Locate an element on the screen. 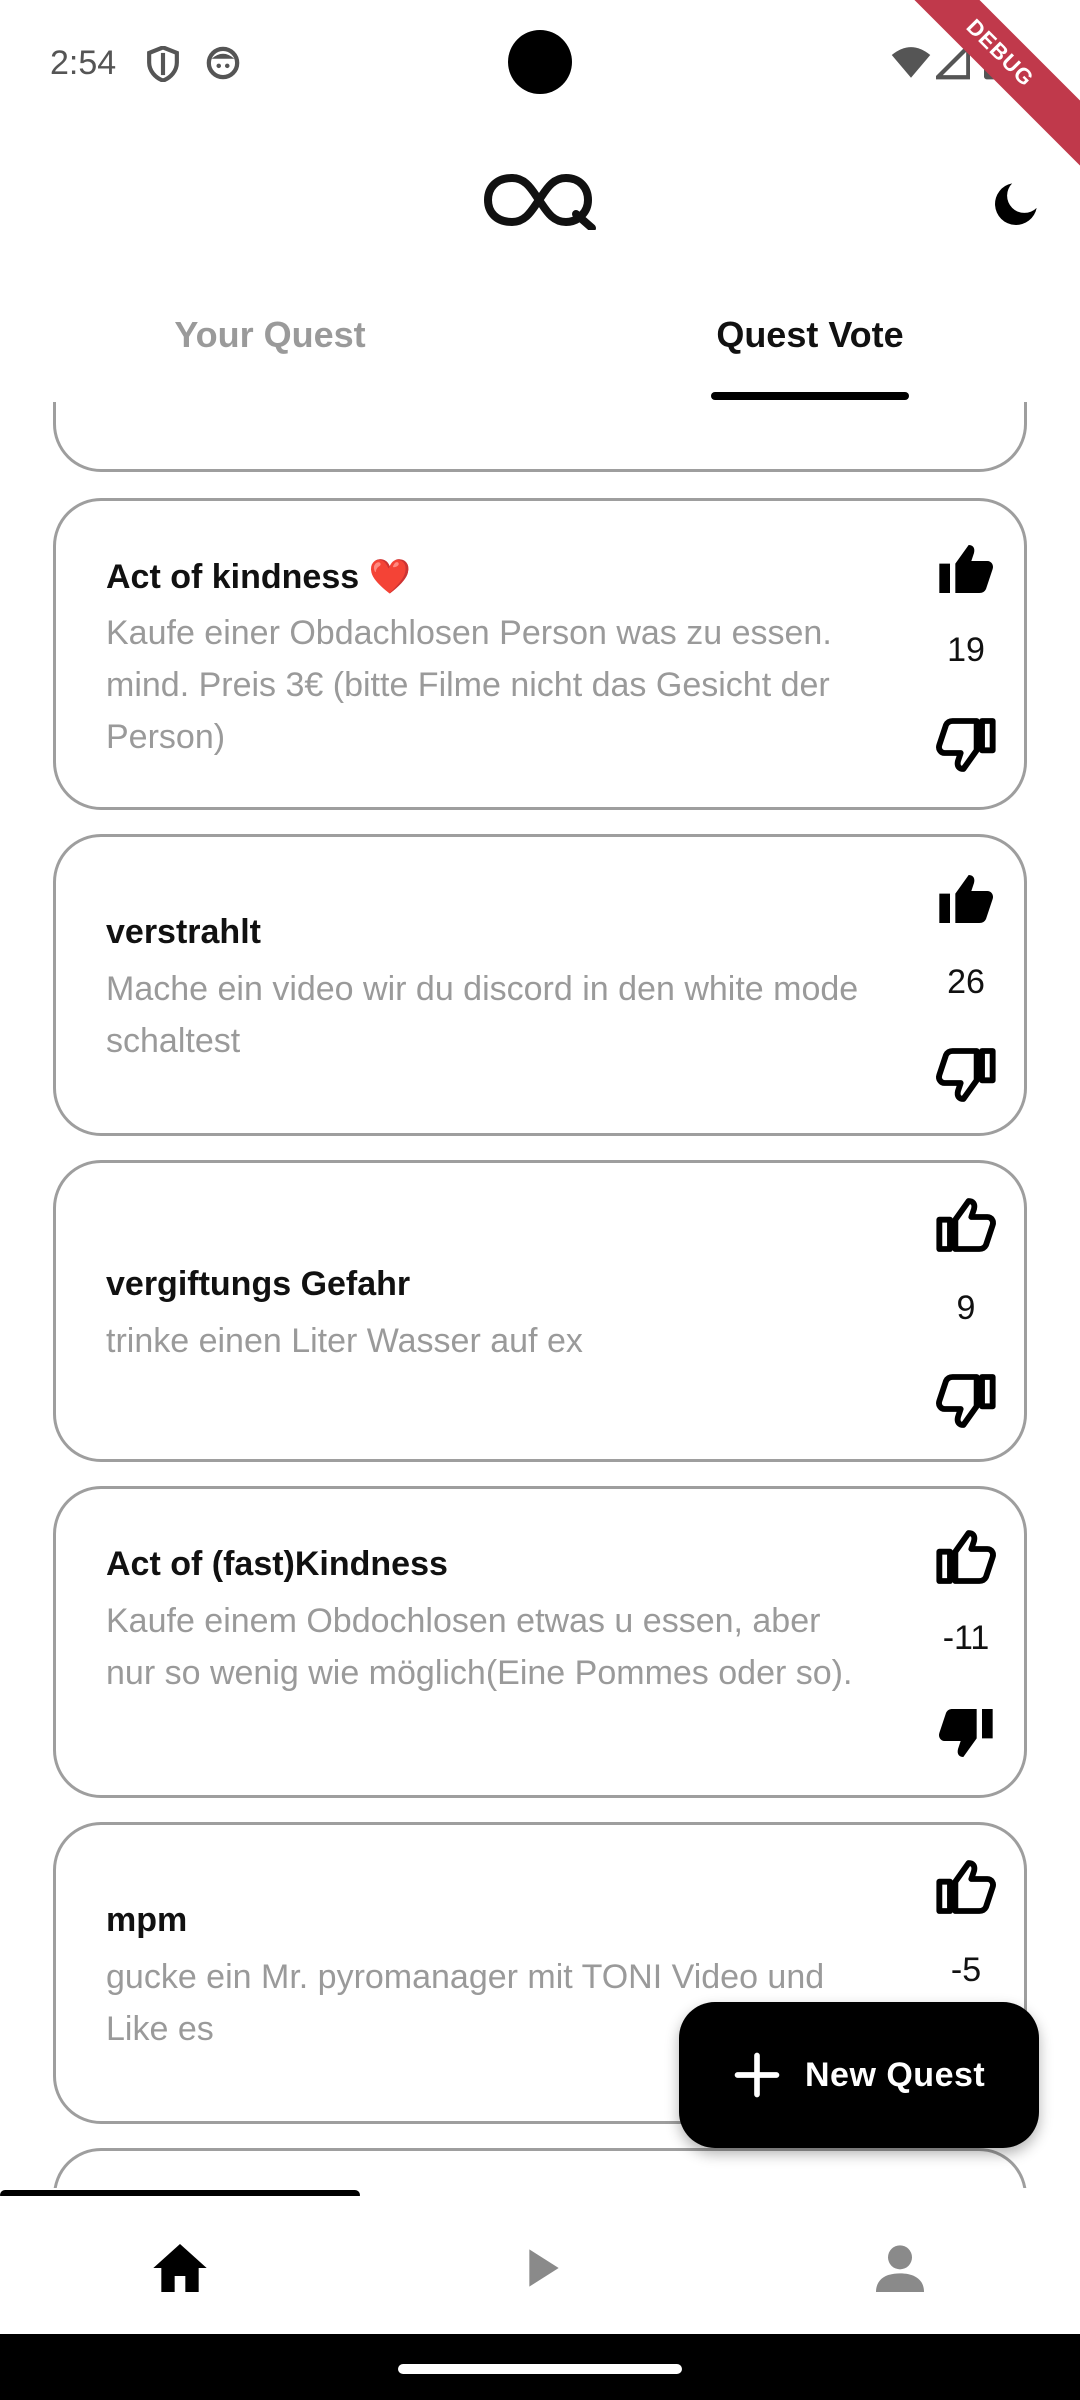  status-time: 2:54 is located at coordinates (83, 63).